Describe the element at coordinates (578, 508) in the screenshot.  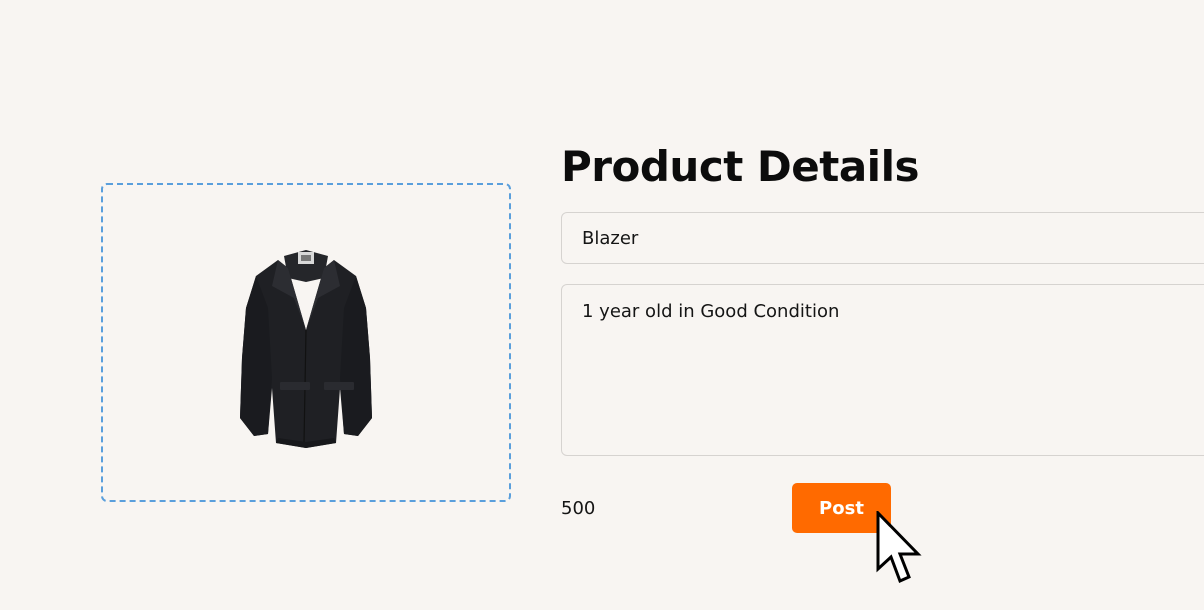
I see `price-value: 500` at that location.